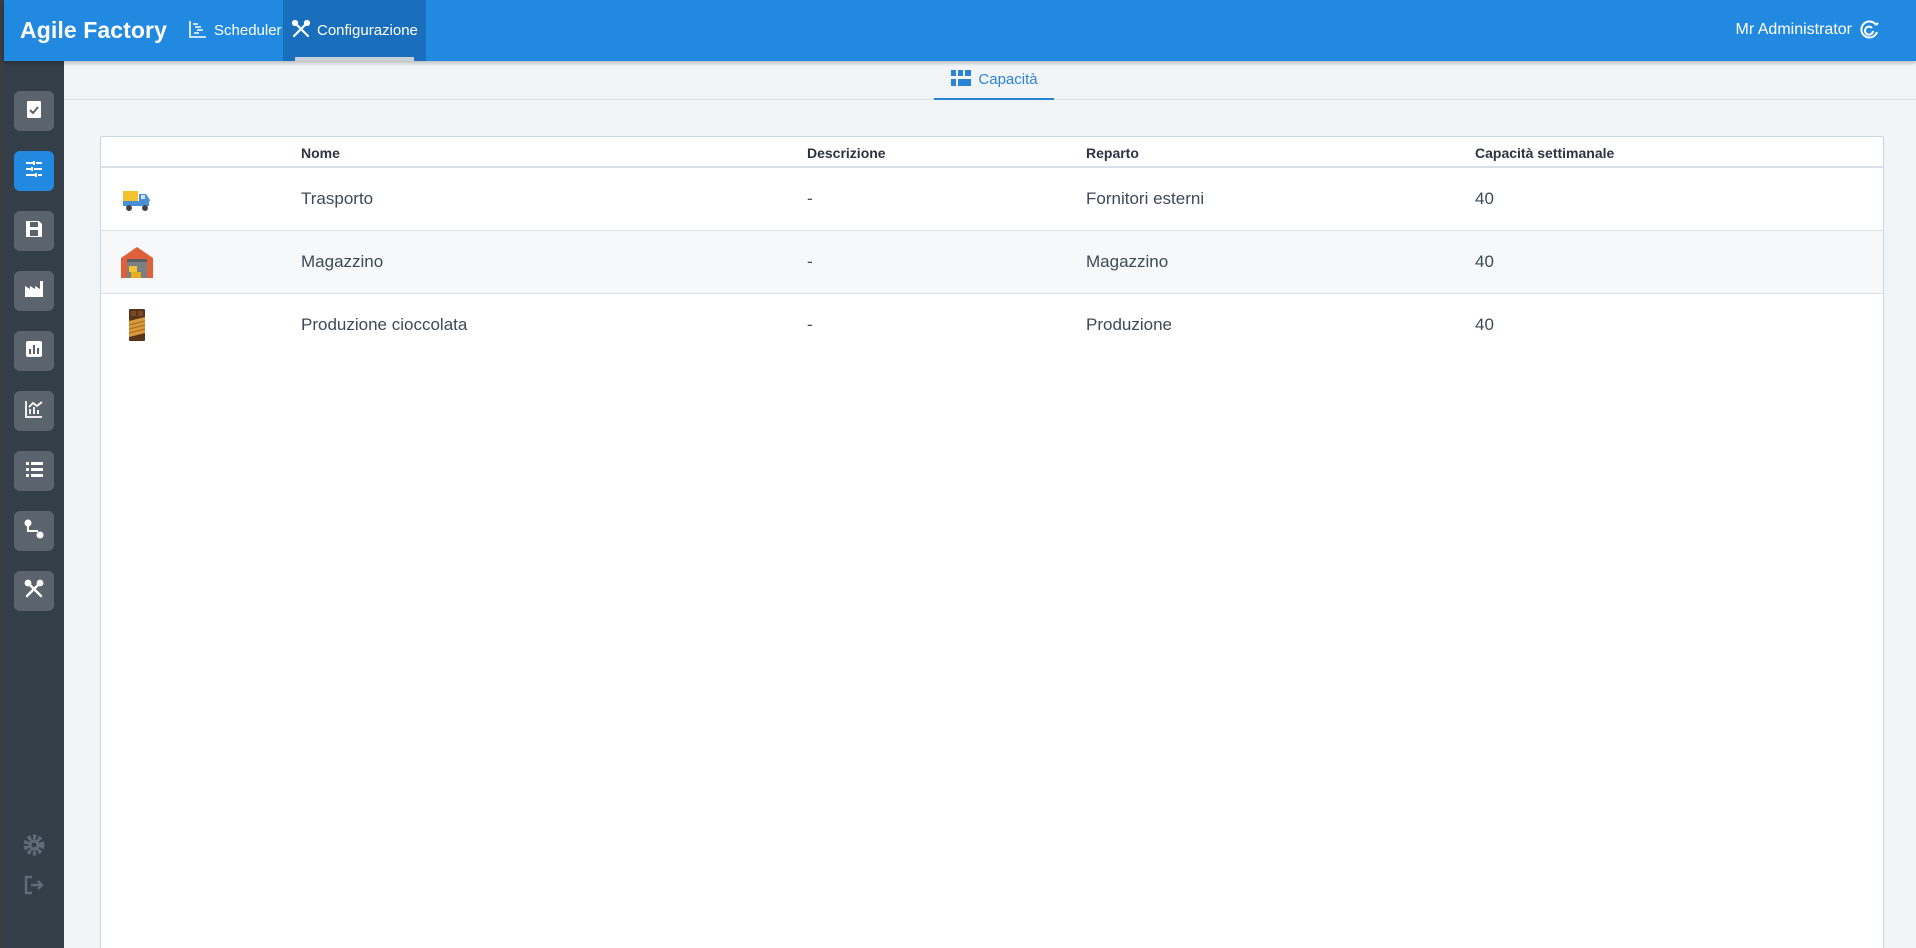 The height and width of the screenshot is (948, 1916). Describe the element at coordinates (34, 504) in the screenshot. I see `sidebar` at that location.